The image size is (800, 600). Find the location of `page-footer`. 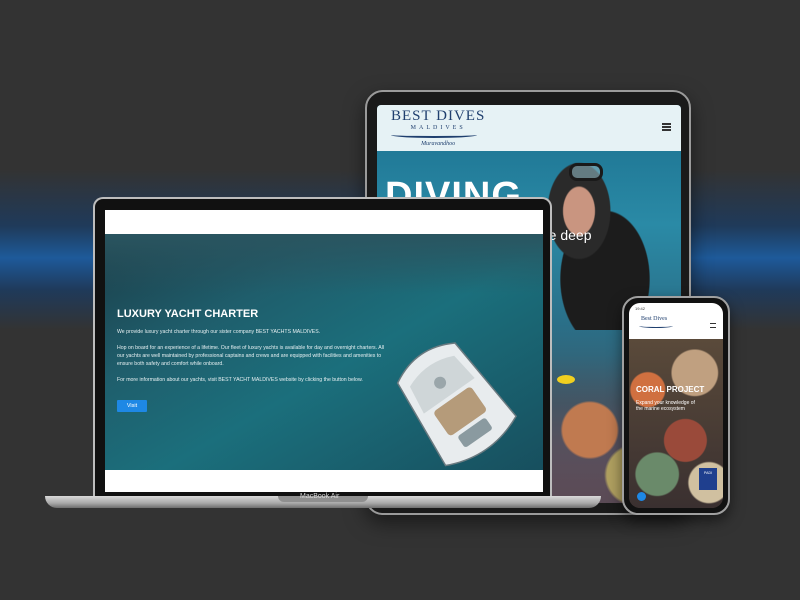

page-footer is located at coordinates (324, 481).